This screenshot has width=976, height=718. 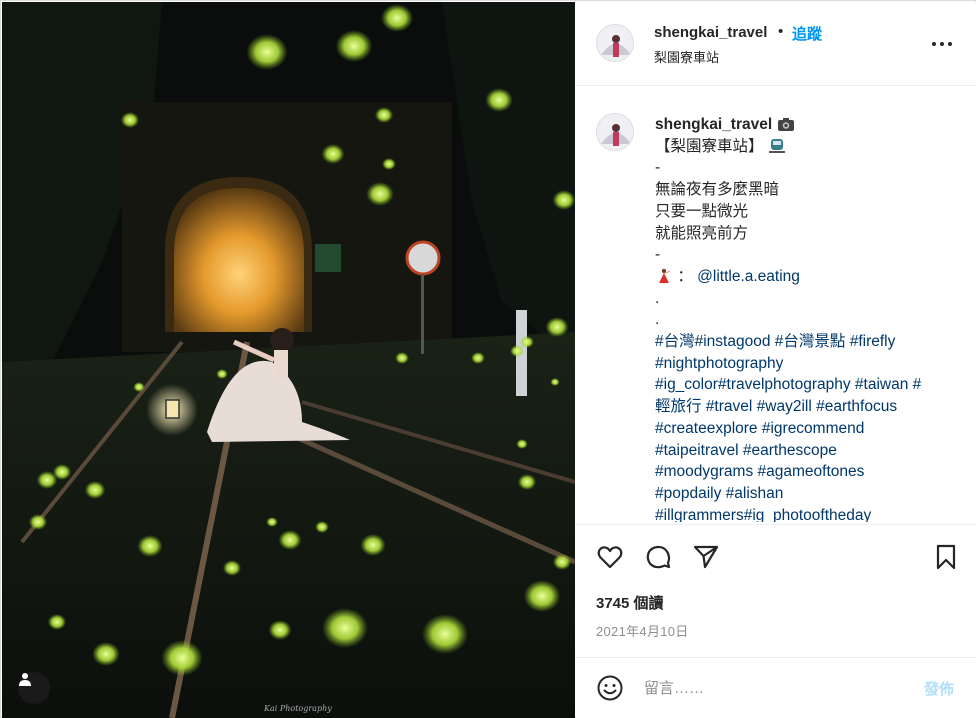 What do you see at coordinates (779, 688) in the screenshot?
I see `comment-input` at bounding box center [779, 688].